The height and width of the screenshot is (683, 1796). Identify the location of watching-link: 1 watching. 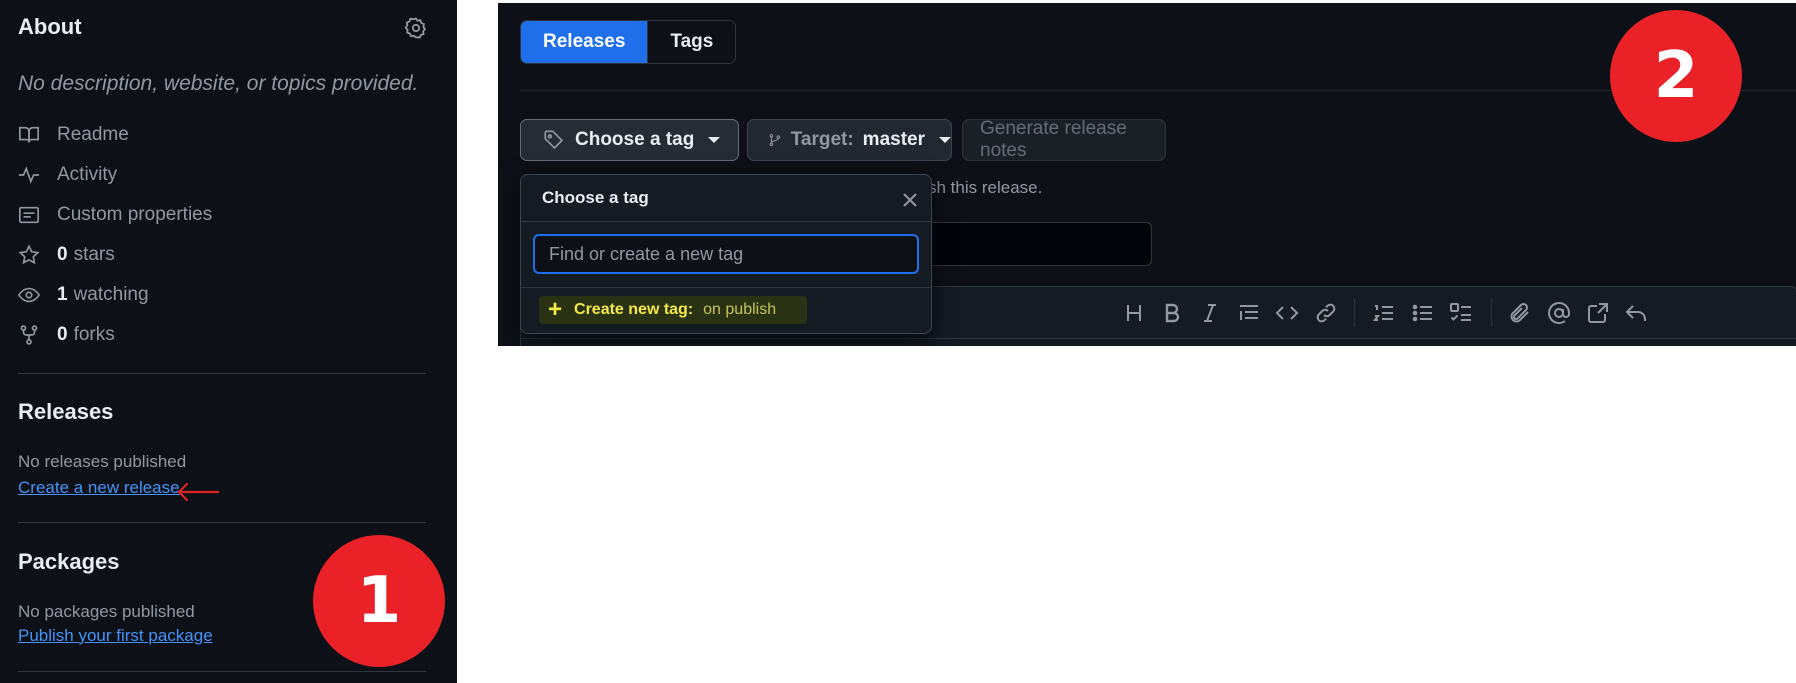
(83, 295).